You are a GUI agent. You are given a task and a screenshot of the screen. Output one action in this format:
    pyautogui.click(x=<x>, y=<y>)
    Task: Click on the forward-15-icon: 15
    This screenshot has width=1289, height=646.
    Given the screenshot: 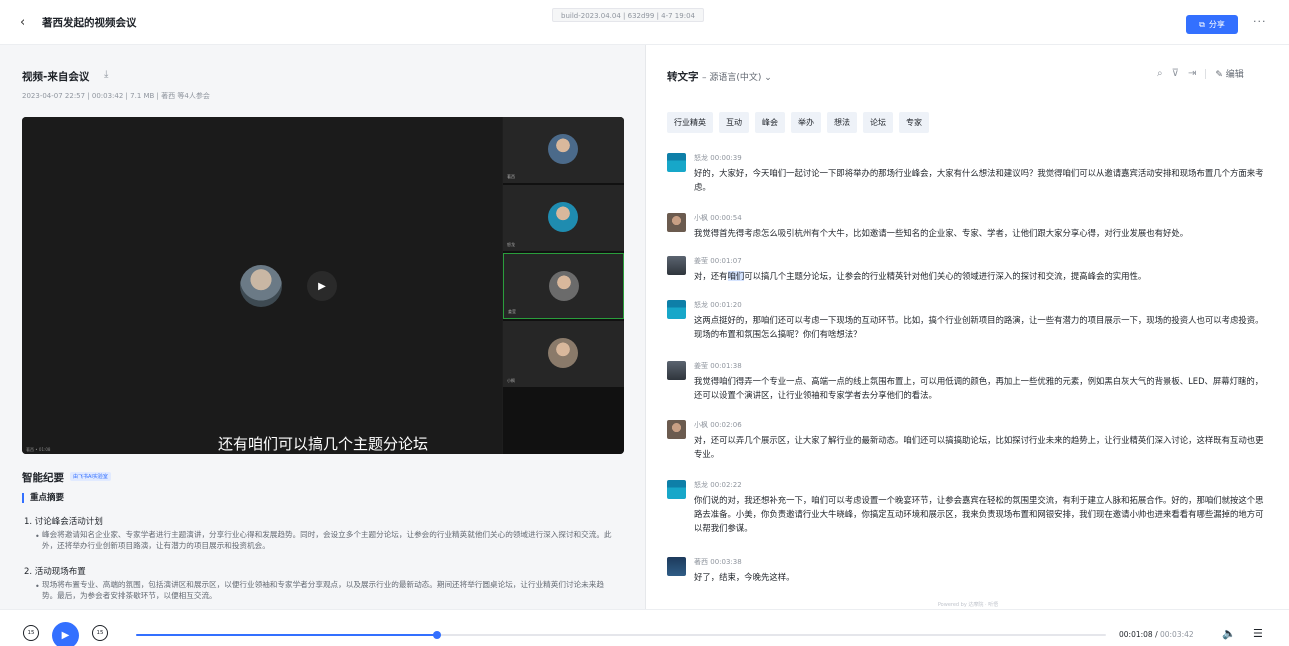 What is the action you would take?
    pyautogui.click(x=100, y=633)
    